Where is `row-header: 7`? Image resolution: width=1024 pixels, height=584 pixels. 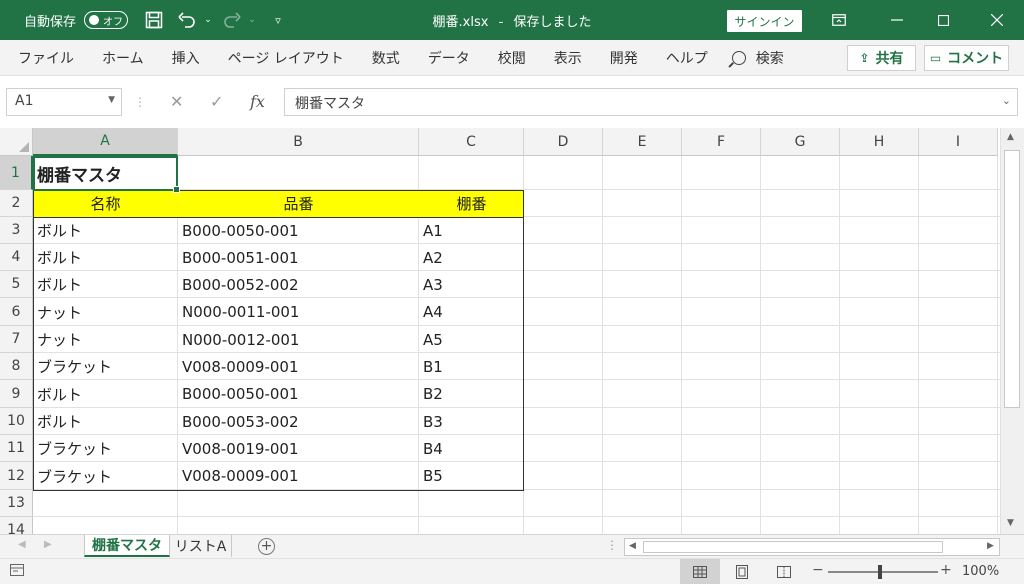 row-header: 7 is located at coordinates (16, 339).